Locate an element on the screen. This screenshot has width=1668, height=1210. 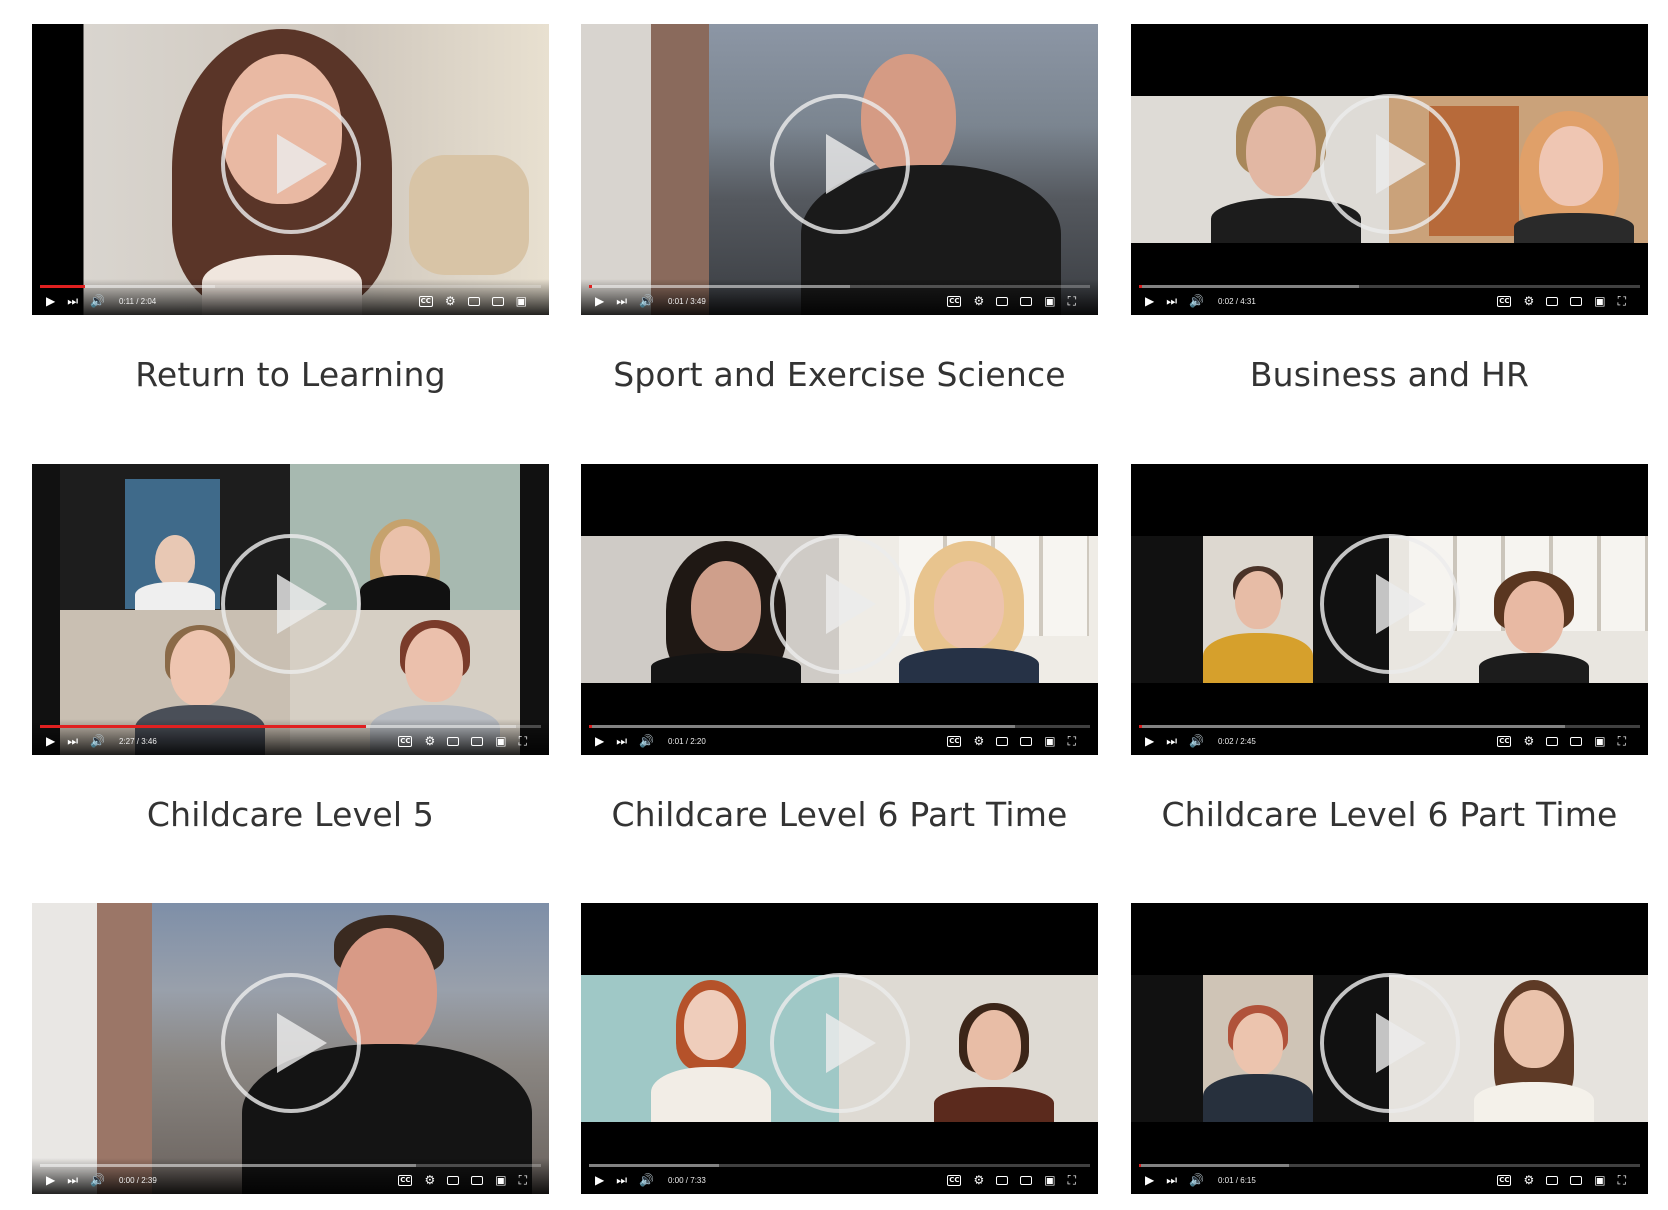
video-player: ▶ ⏭ 🔊 0:11 / 2:04 CC ⚙ ▣ is located at coordinates (290, 169).